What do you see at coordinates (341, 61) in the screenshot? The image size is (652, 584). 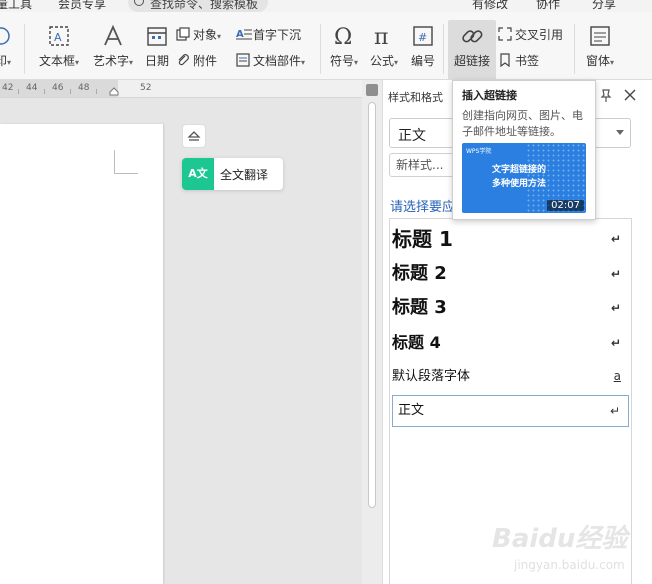 I see `symbol-label: 符号` at bounding box center [341, 61].